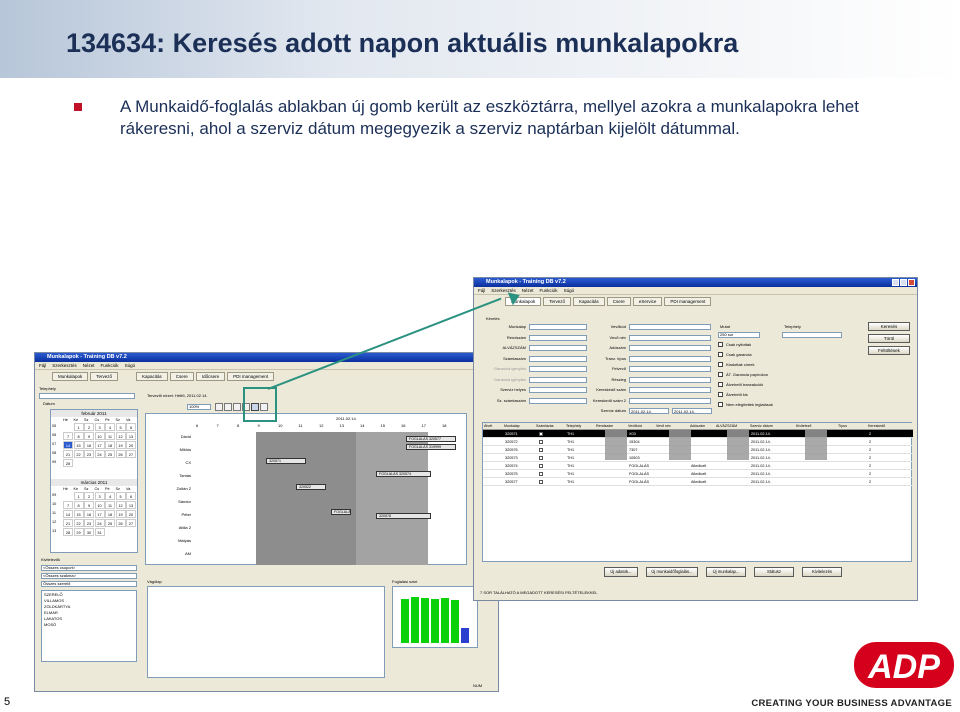 The width and height of the screenshot is (960, 712). Describe the element at coordinates (64, 365) in the screenshot. I see `menu-edit: Szerkesztés` at that location.